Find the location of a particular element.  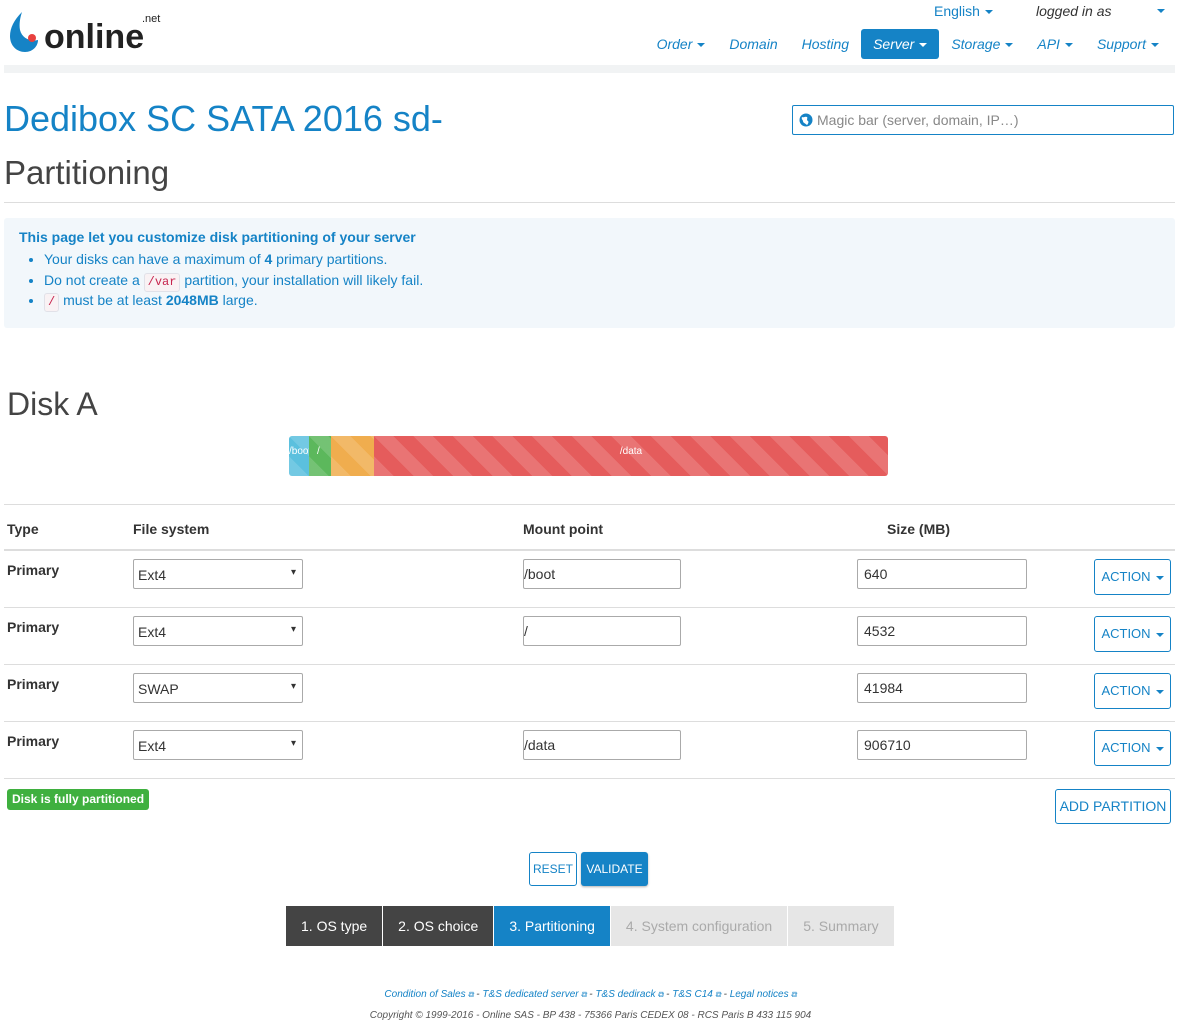

globe-icon is located at coordinates (806, 122).